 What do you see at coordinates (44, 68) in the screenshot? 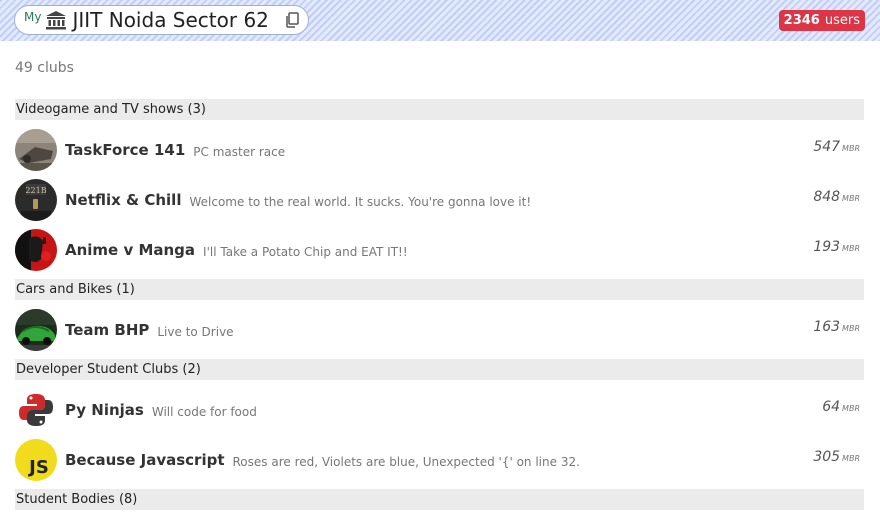
I see `clubs-count: 49 clubs` at bounding box center [44, 68].